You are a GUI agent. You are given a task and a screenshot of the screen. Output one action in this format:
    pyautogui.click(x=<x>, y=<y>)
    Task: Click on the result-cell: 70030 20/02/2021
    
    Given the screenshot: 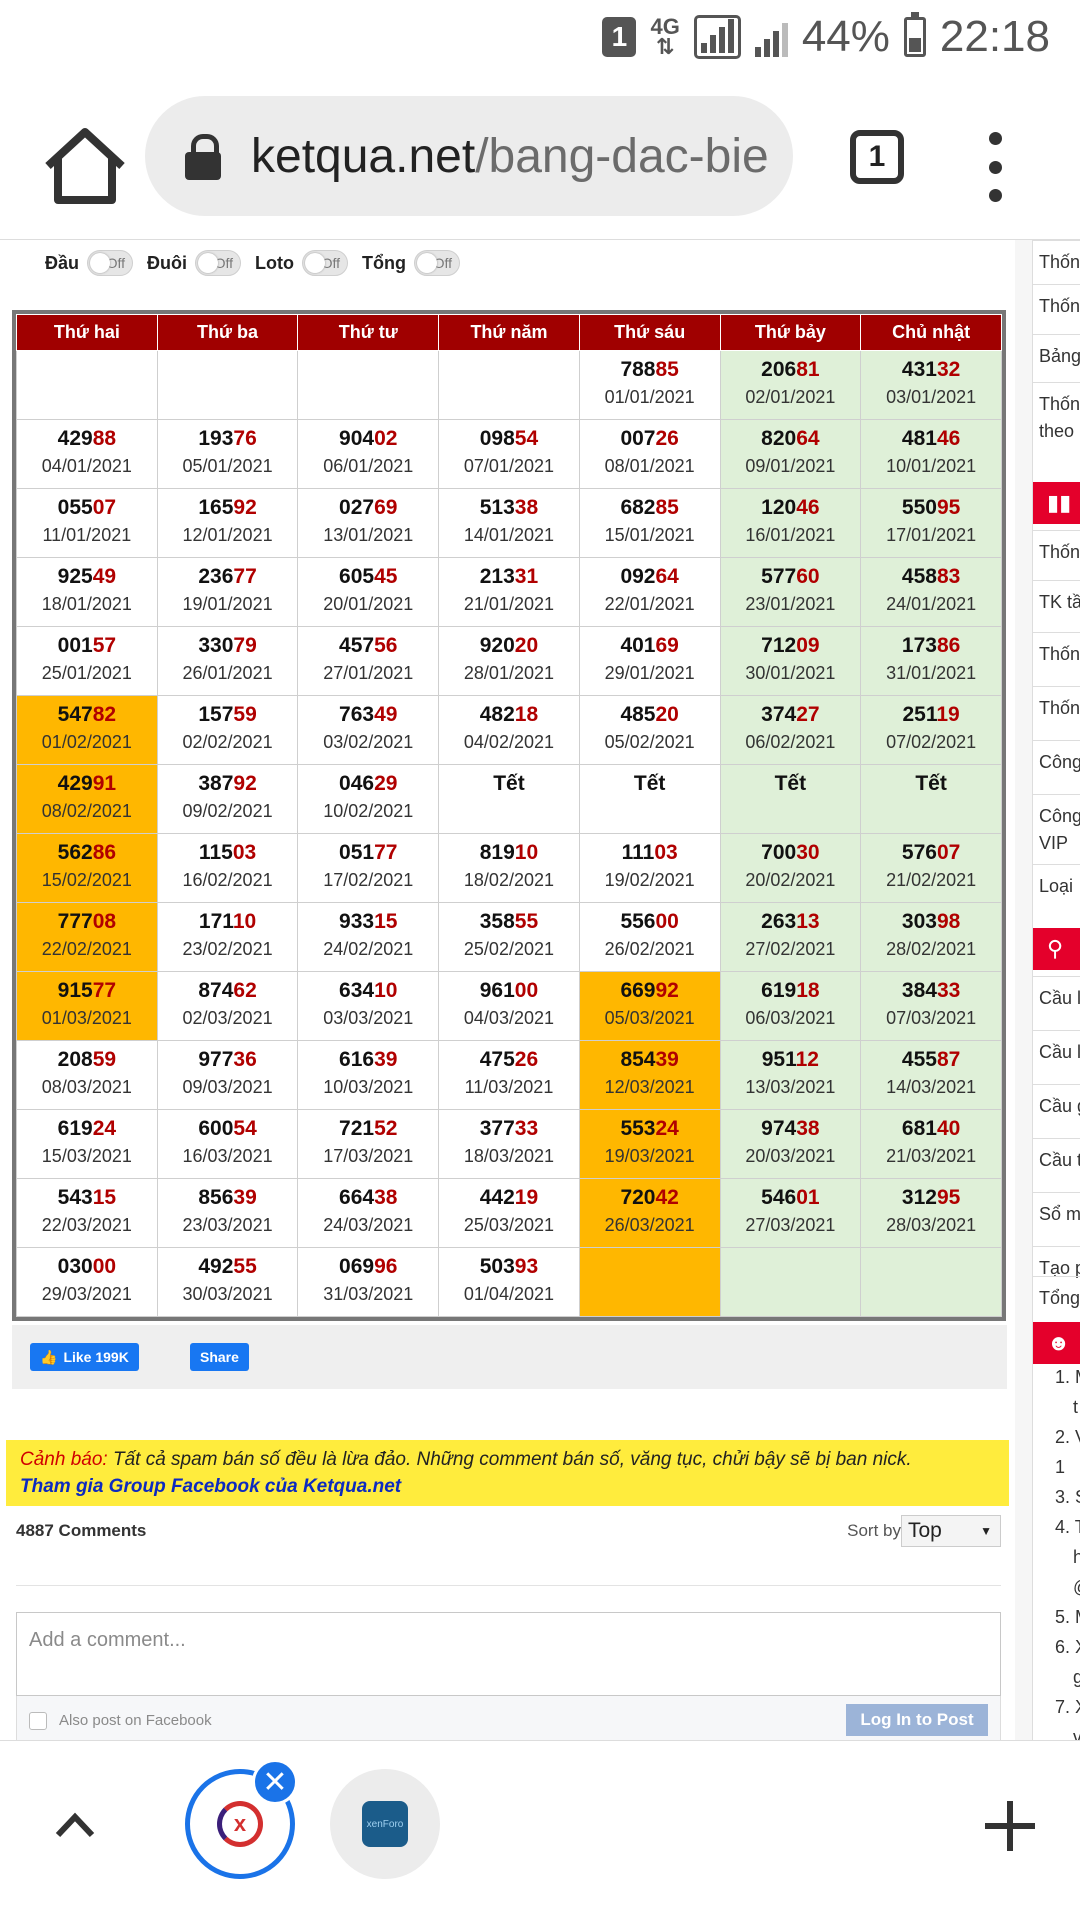 What is the action you would take?
    pyautogui.click(x=790, y=868)
    